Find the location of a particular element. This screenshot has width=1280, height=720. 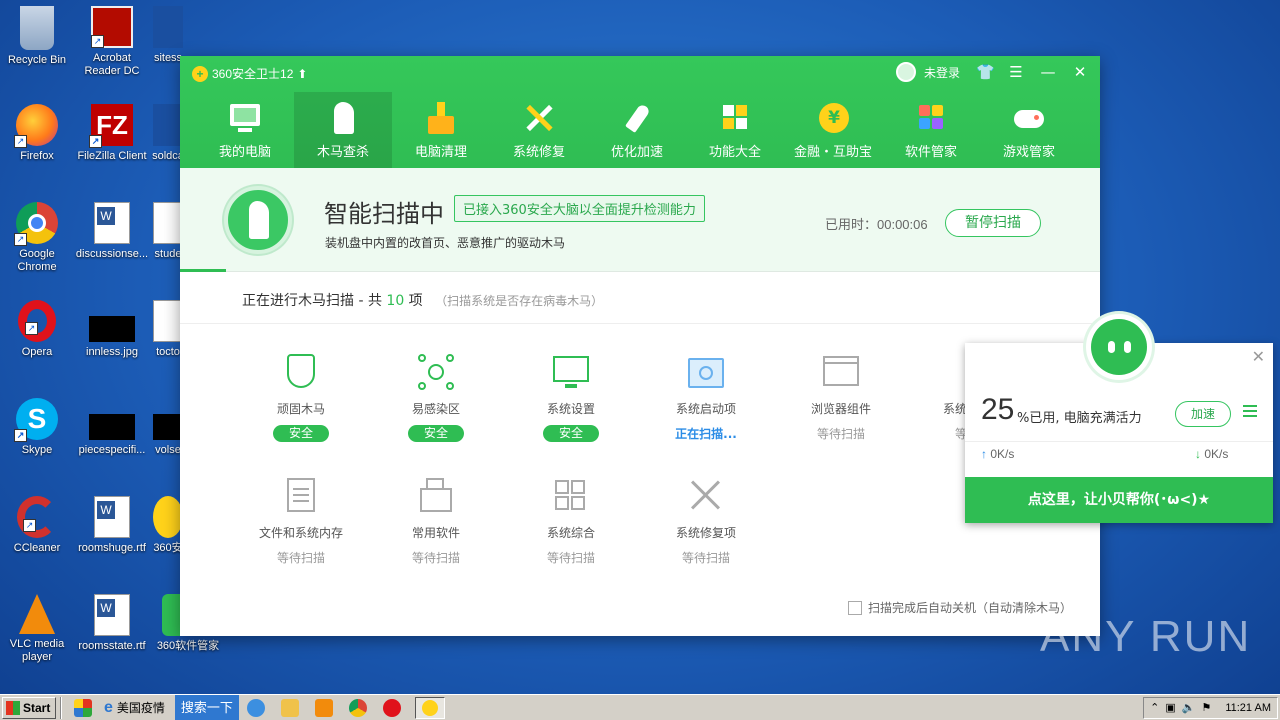

window-title-bar: + 360安全卫士12 ⬆ is located at coordinates (249, 73).